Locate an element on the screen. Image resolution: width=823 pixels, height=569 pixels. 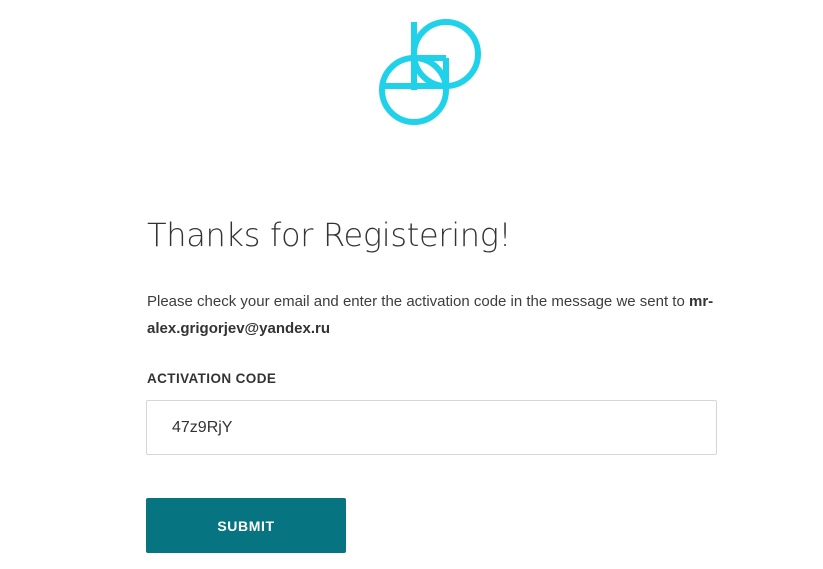
activation-code-input is located at coordinates (431, 427).